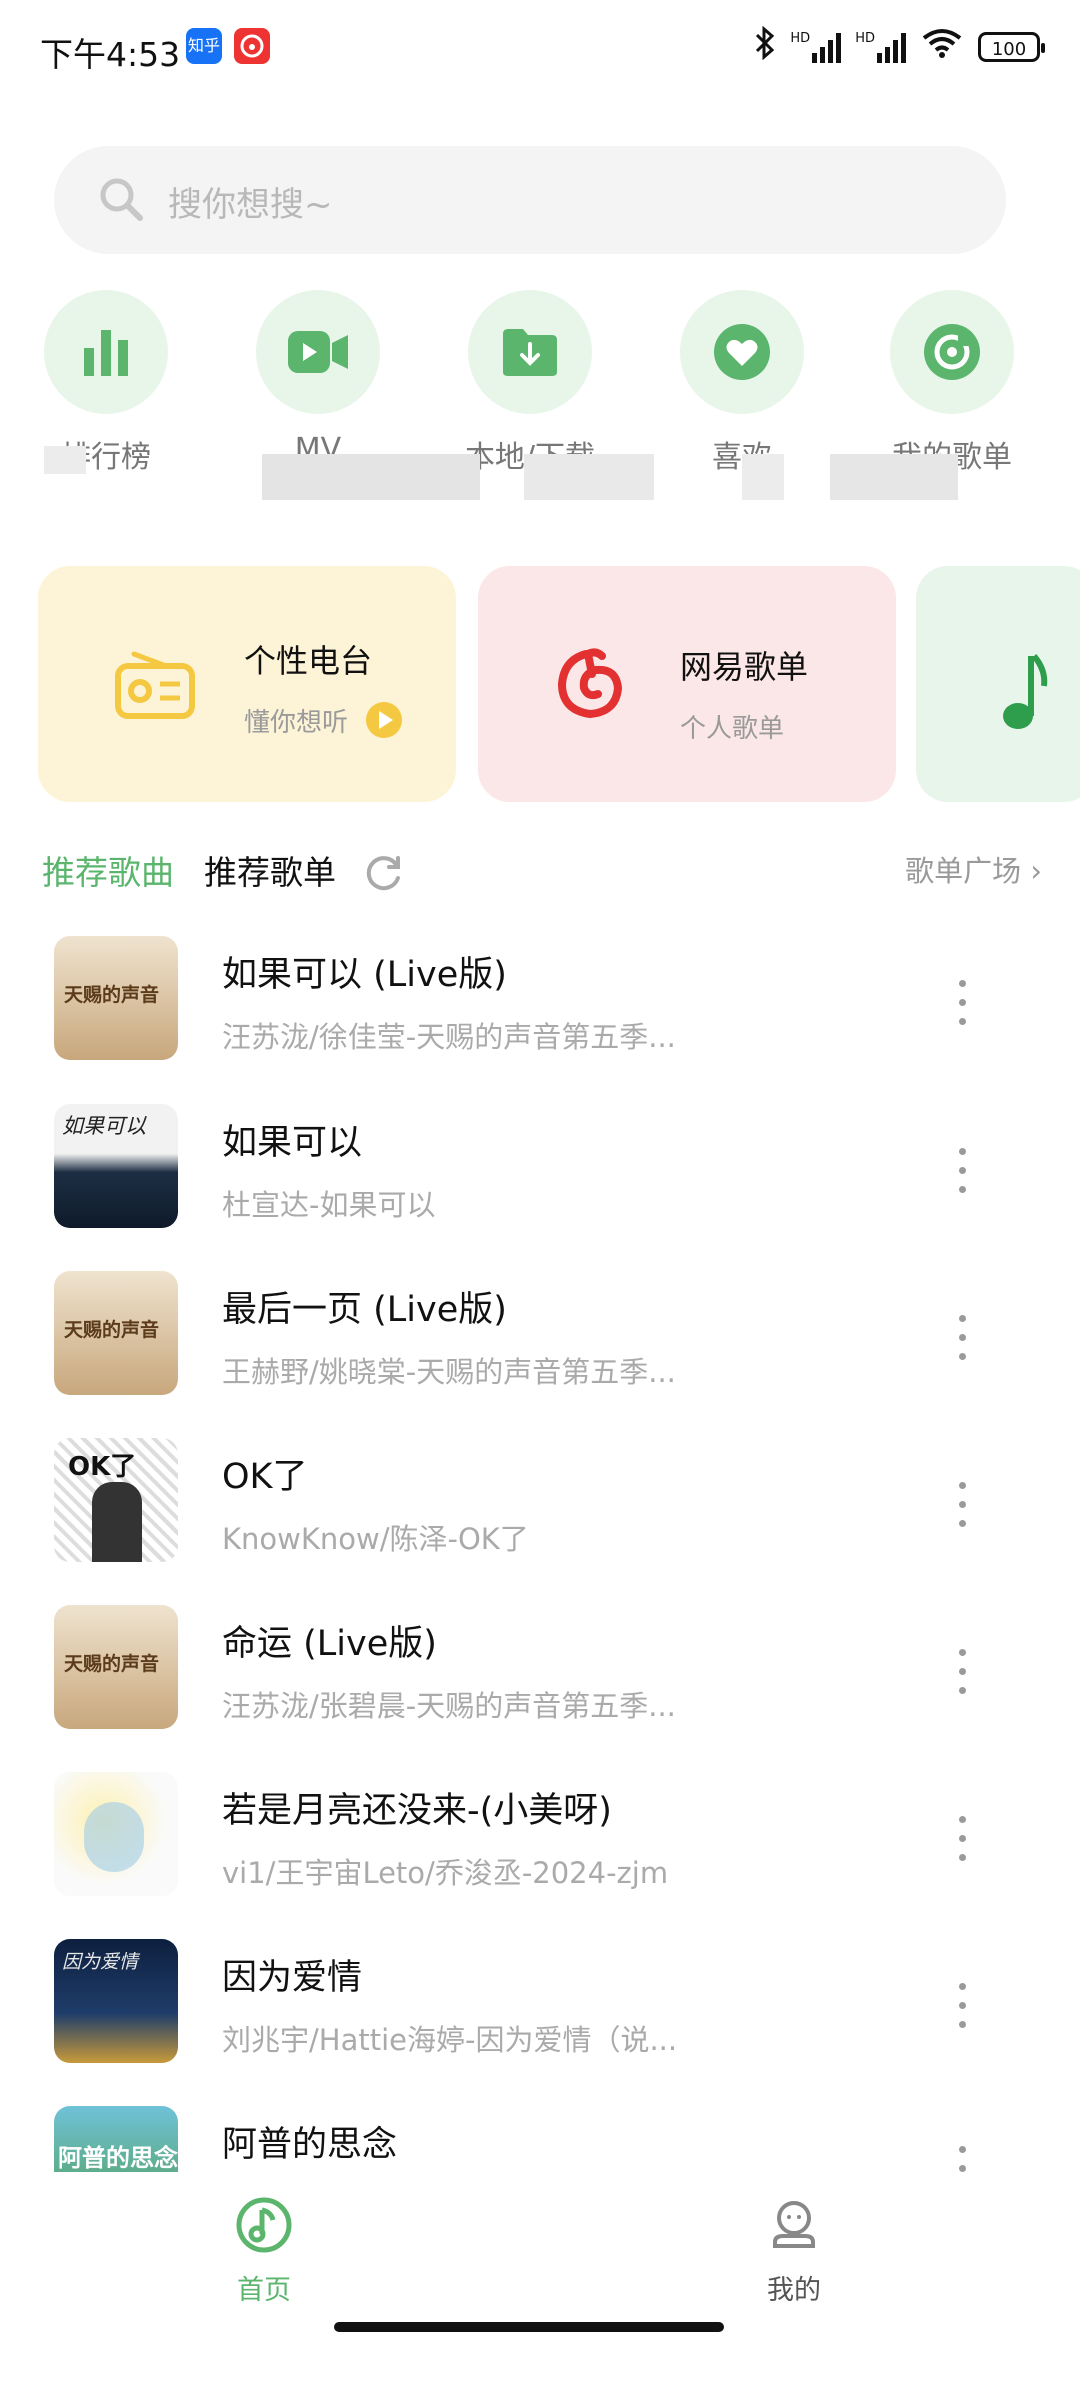 This screenshot has height=2400, width=1080. Describe the element at coordinates (310, 2145) in the screenshot. I see `song-title: 阿普的思念` at that location.